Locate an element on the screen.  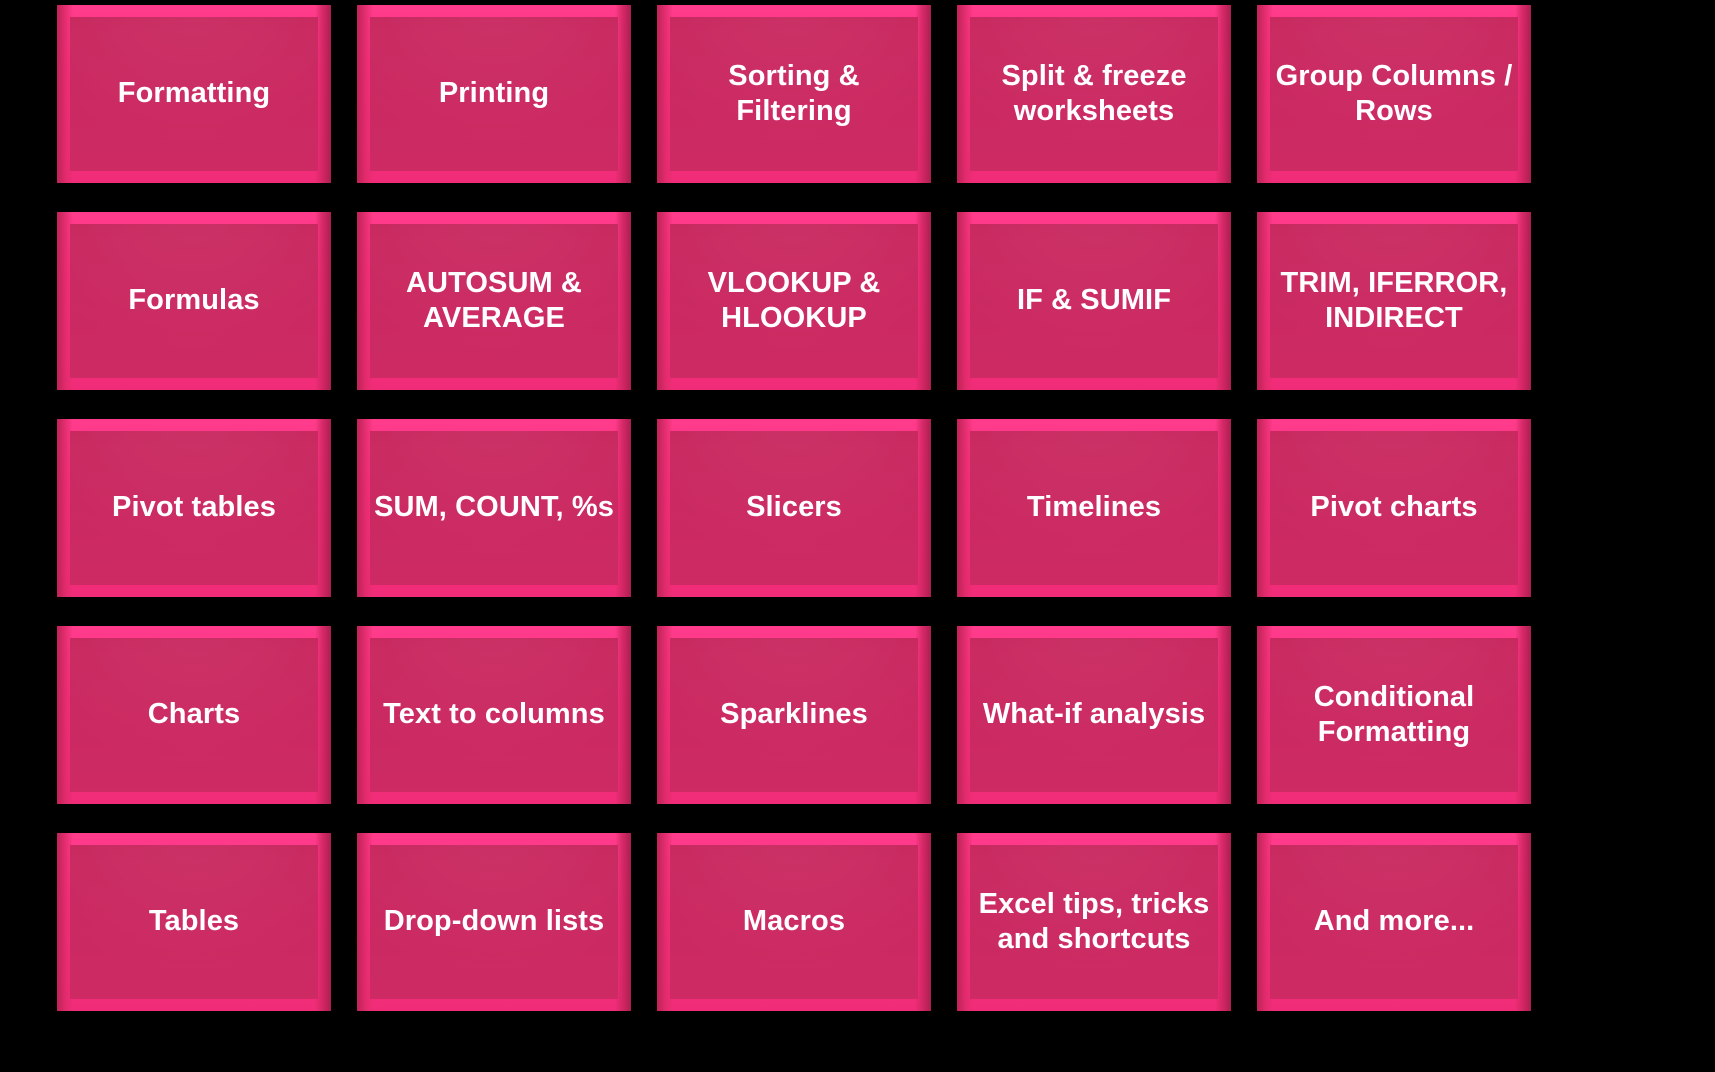
topic-tile: Drop-down lists is located at coordinates (494, 922).